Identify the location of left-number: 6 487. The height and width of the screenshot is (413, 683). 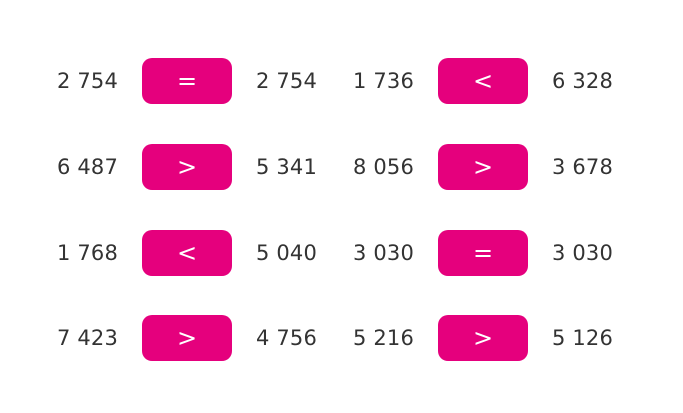
(87, 167).